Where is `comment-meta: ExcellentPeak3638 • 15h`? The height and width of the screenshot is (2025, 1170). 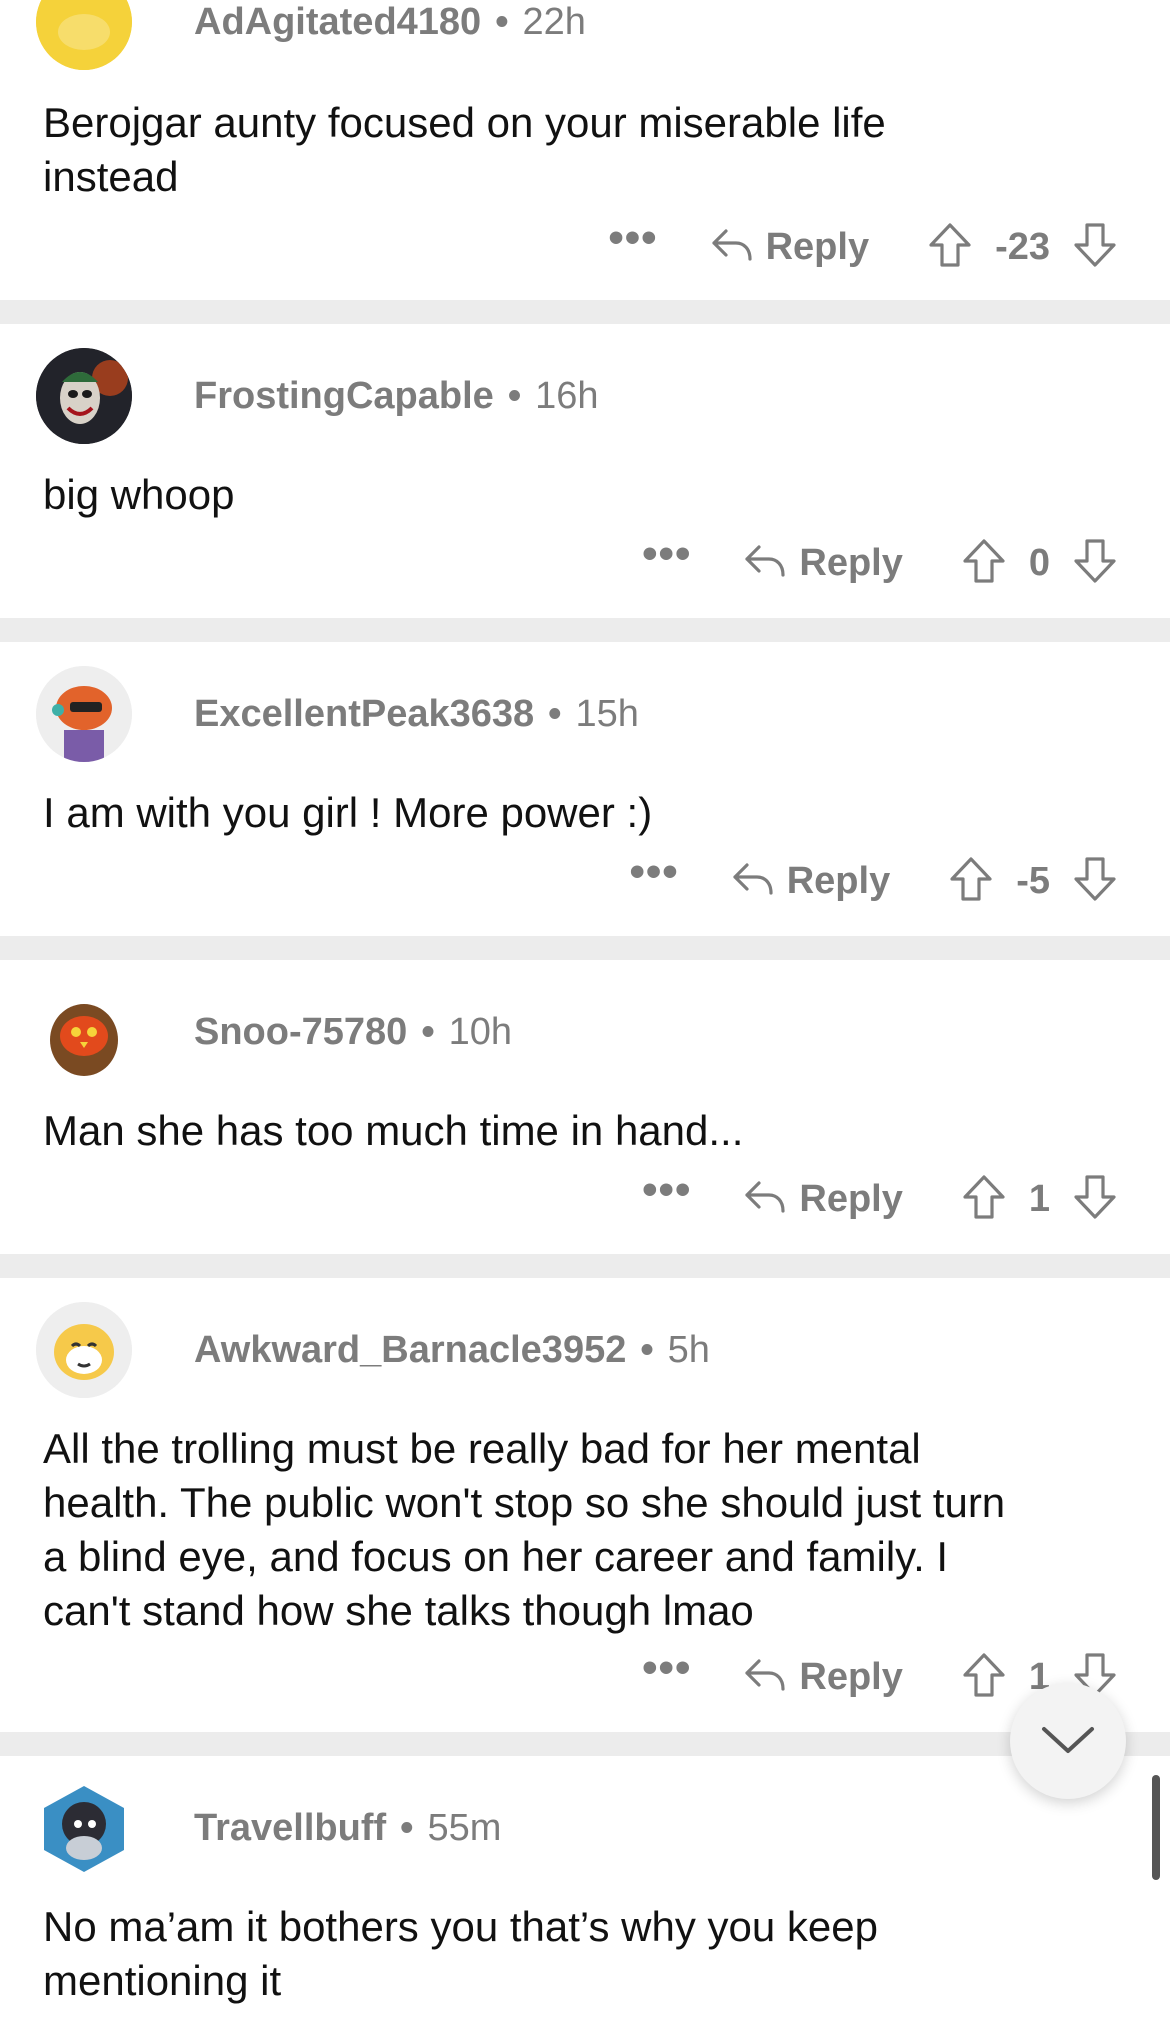
comment-meta: ExcellentPeak3638 • 15h is located at coordinates (416, 714).